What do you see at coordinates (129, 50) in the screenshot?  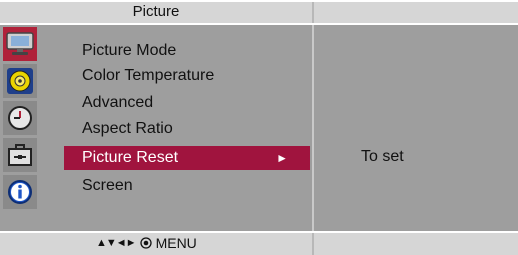 I see `menu-item-label: Picture Mode` at bounding box center [129, 50].